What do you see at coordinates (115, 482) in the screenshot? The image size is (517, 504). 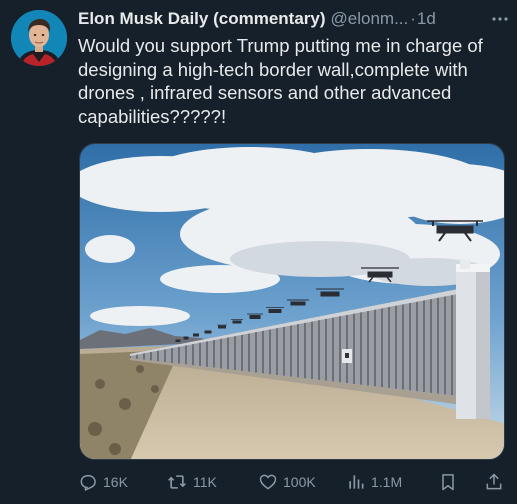 I see `reply-count: 16K` at bounding box center [115, 482].